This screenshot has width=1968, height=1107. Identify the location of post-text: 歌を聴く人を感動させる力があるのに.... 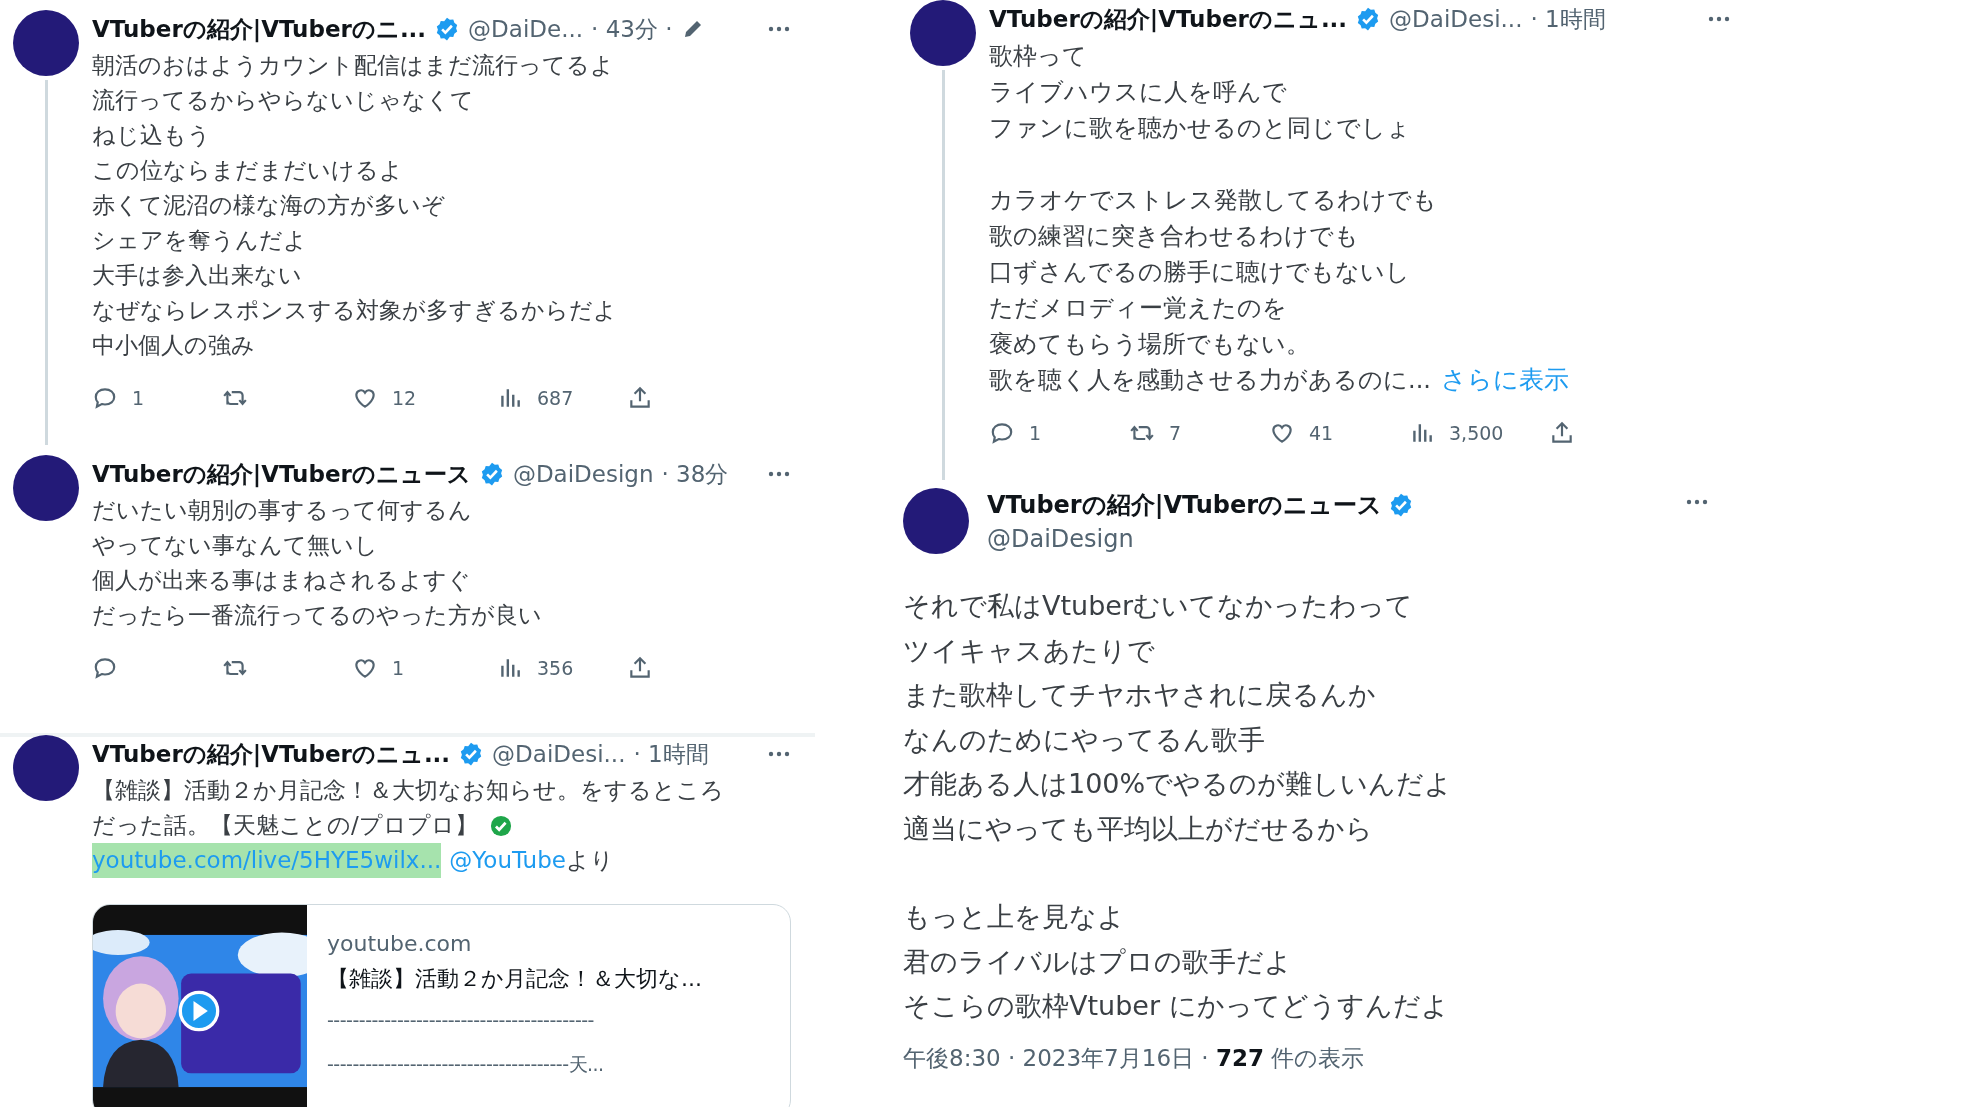
(1210, 380).